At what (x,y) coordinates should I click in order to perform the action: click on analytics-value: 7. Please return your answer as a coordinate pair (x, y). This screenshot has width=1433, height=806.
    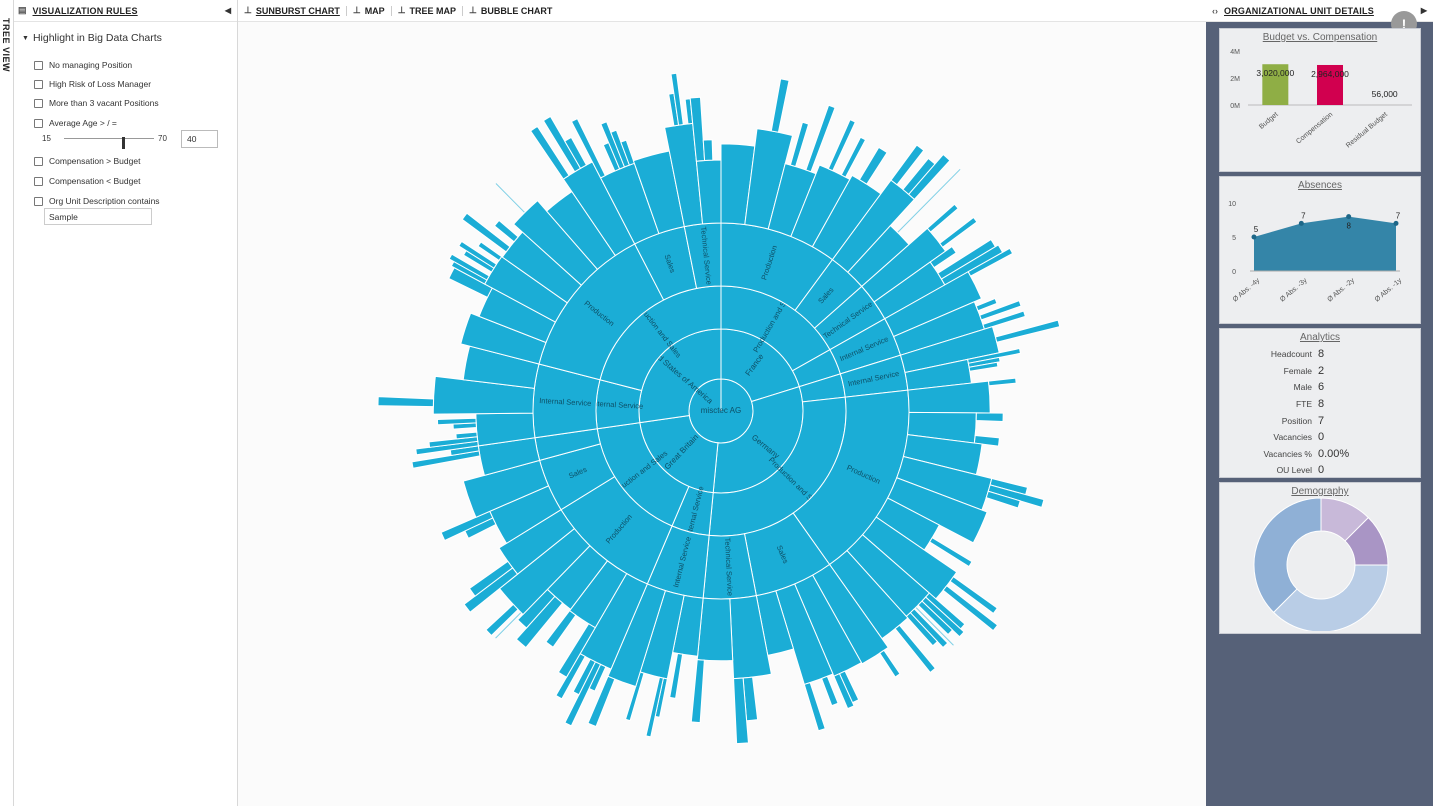
    Looking at the image, I should click on (1321, 420).